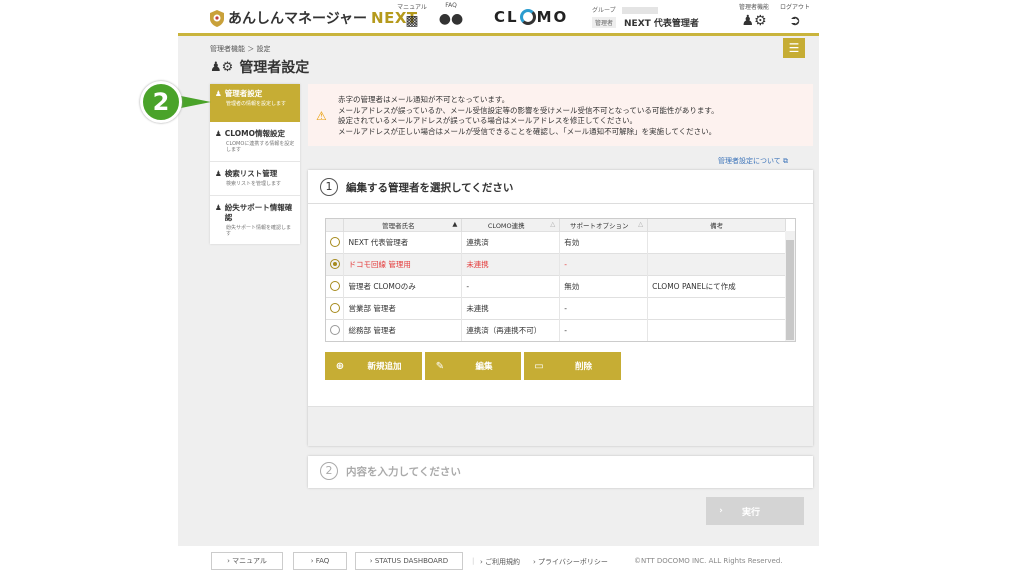 This screenshot has width=1024, height=576. I want to click on page-title: ♟⚙ 管理者設定, so click(259, 67).